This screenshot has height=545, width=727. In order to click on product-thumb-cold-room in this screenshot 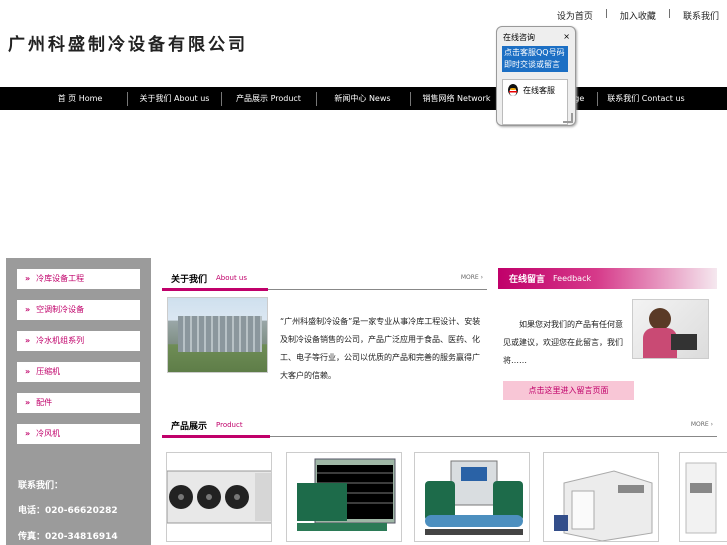, I will do `click(601, 497)`.